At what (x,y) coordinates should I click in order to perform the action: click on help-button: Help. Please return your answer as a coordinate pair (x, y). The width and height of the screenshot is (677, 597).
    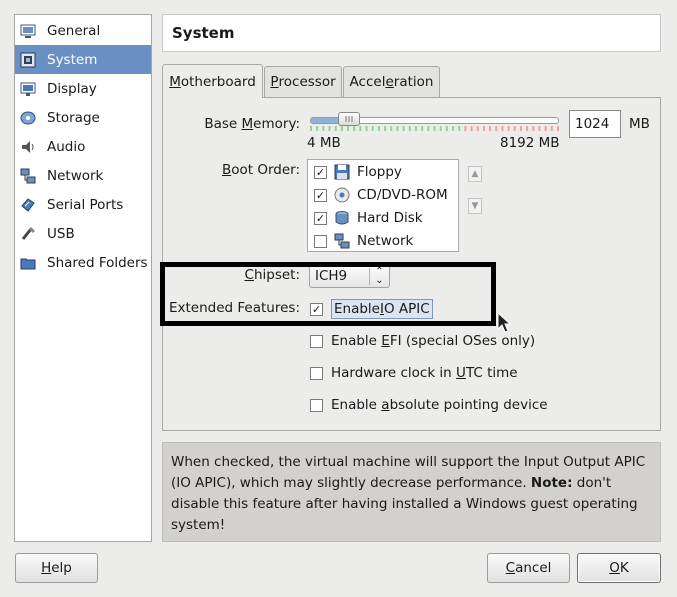
    Looking at the image, I should click on (56, 568).